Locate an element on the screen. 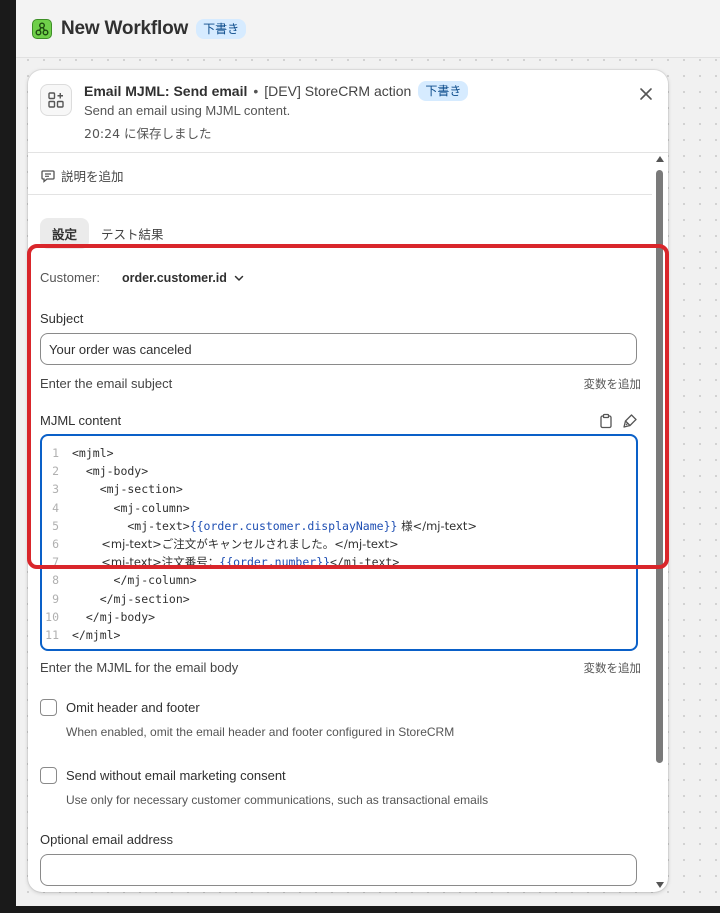 This screenshot has width=720, height=913. customer-value: order.customer.id is located at coordinates (174, 278).